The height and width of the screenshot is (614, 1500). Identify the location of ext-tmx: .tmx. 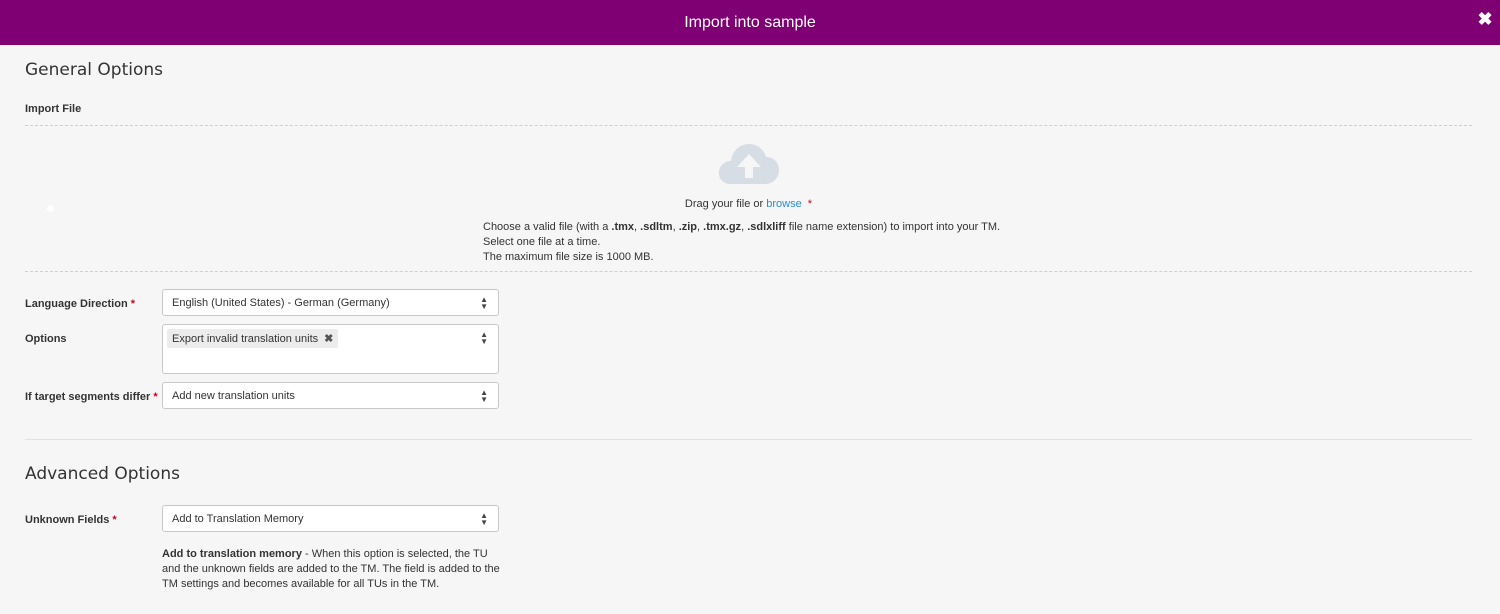
(623, 227).